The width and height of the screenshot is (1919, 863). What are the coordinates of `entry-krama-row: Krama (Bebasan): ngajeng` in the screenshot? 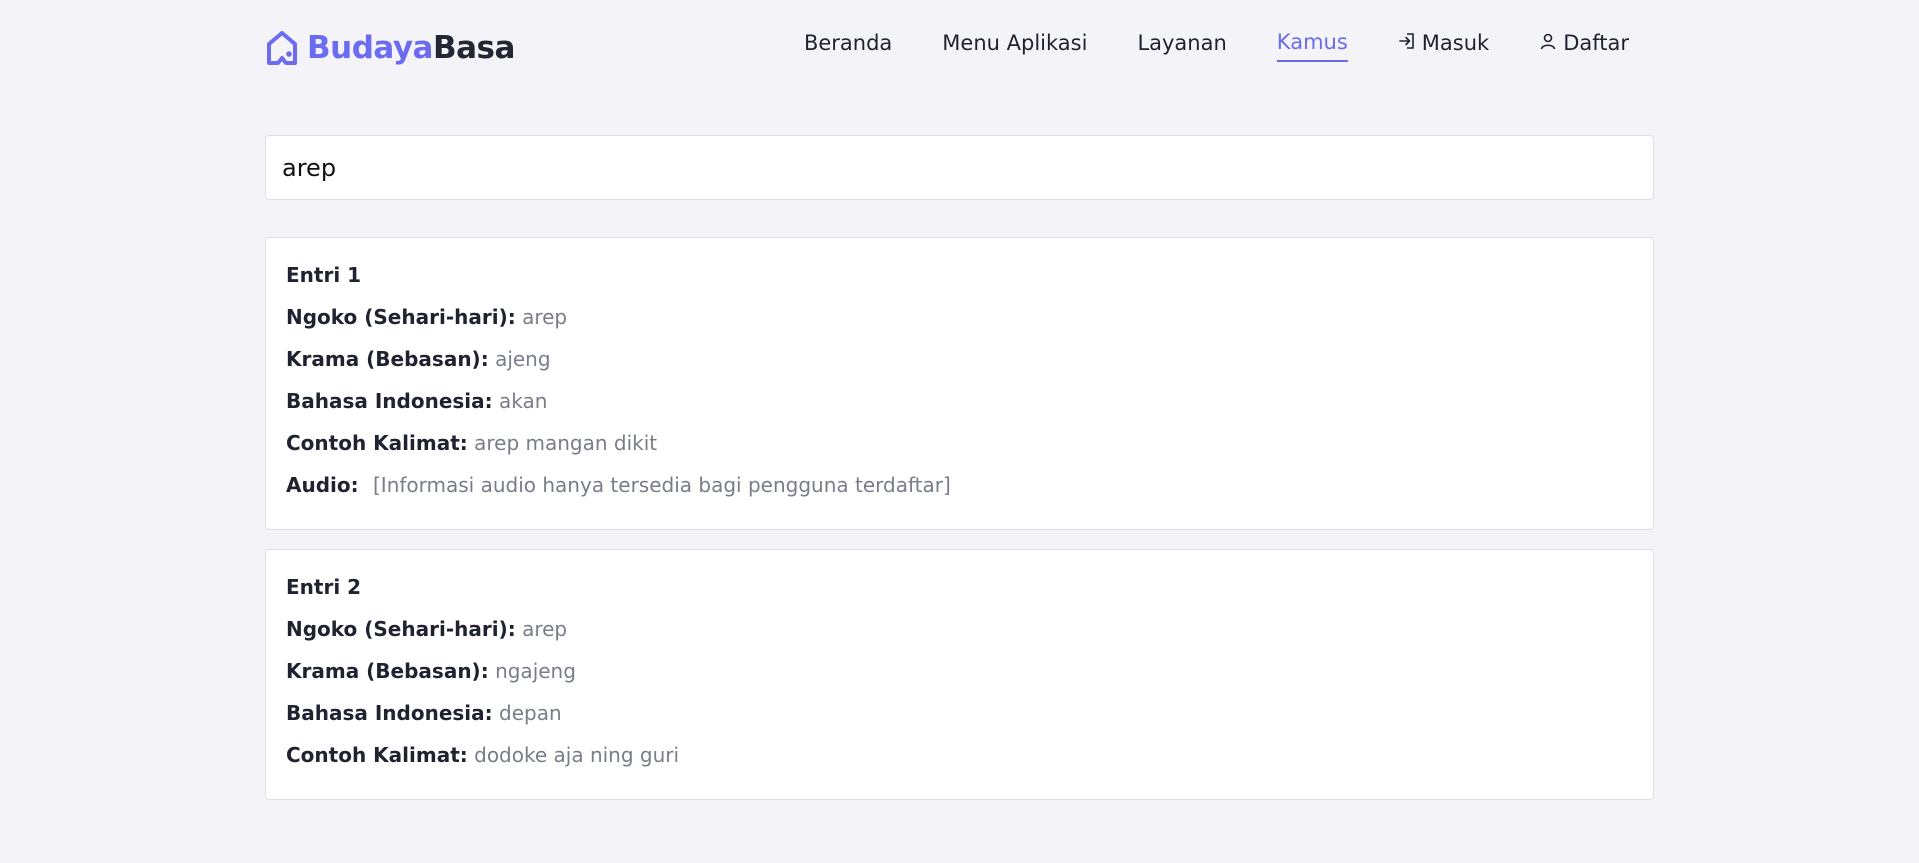 It's located at (959, 679).